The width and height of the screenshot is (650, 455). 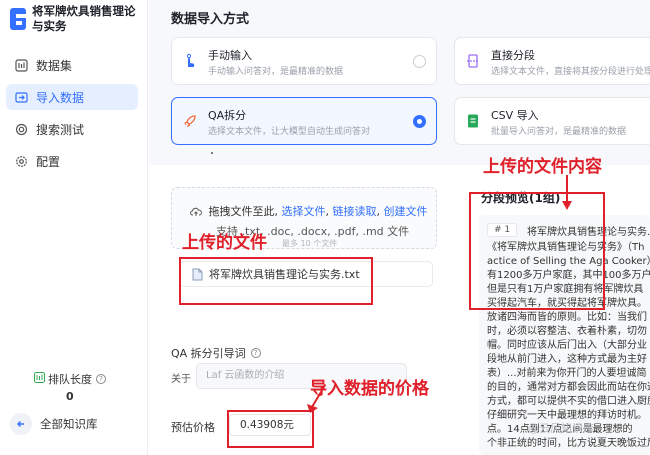 I want to click on dropzone-prompt: 拖拽文件至此, 选择文件, 链接读取, 创建文件, so click(x=309, y=211).